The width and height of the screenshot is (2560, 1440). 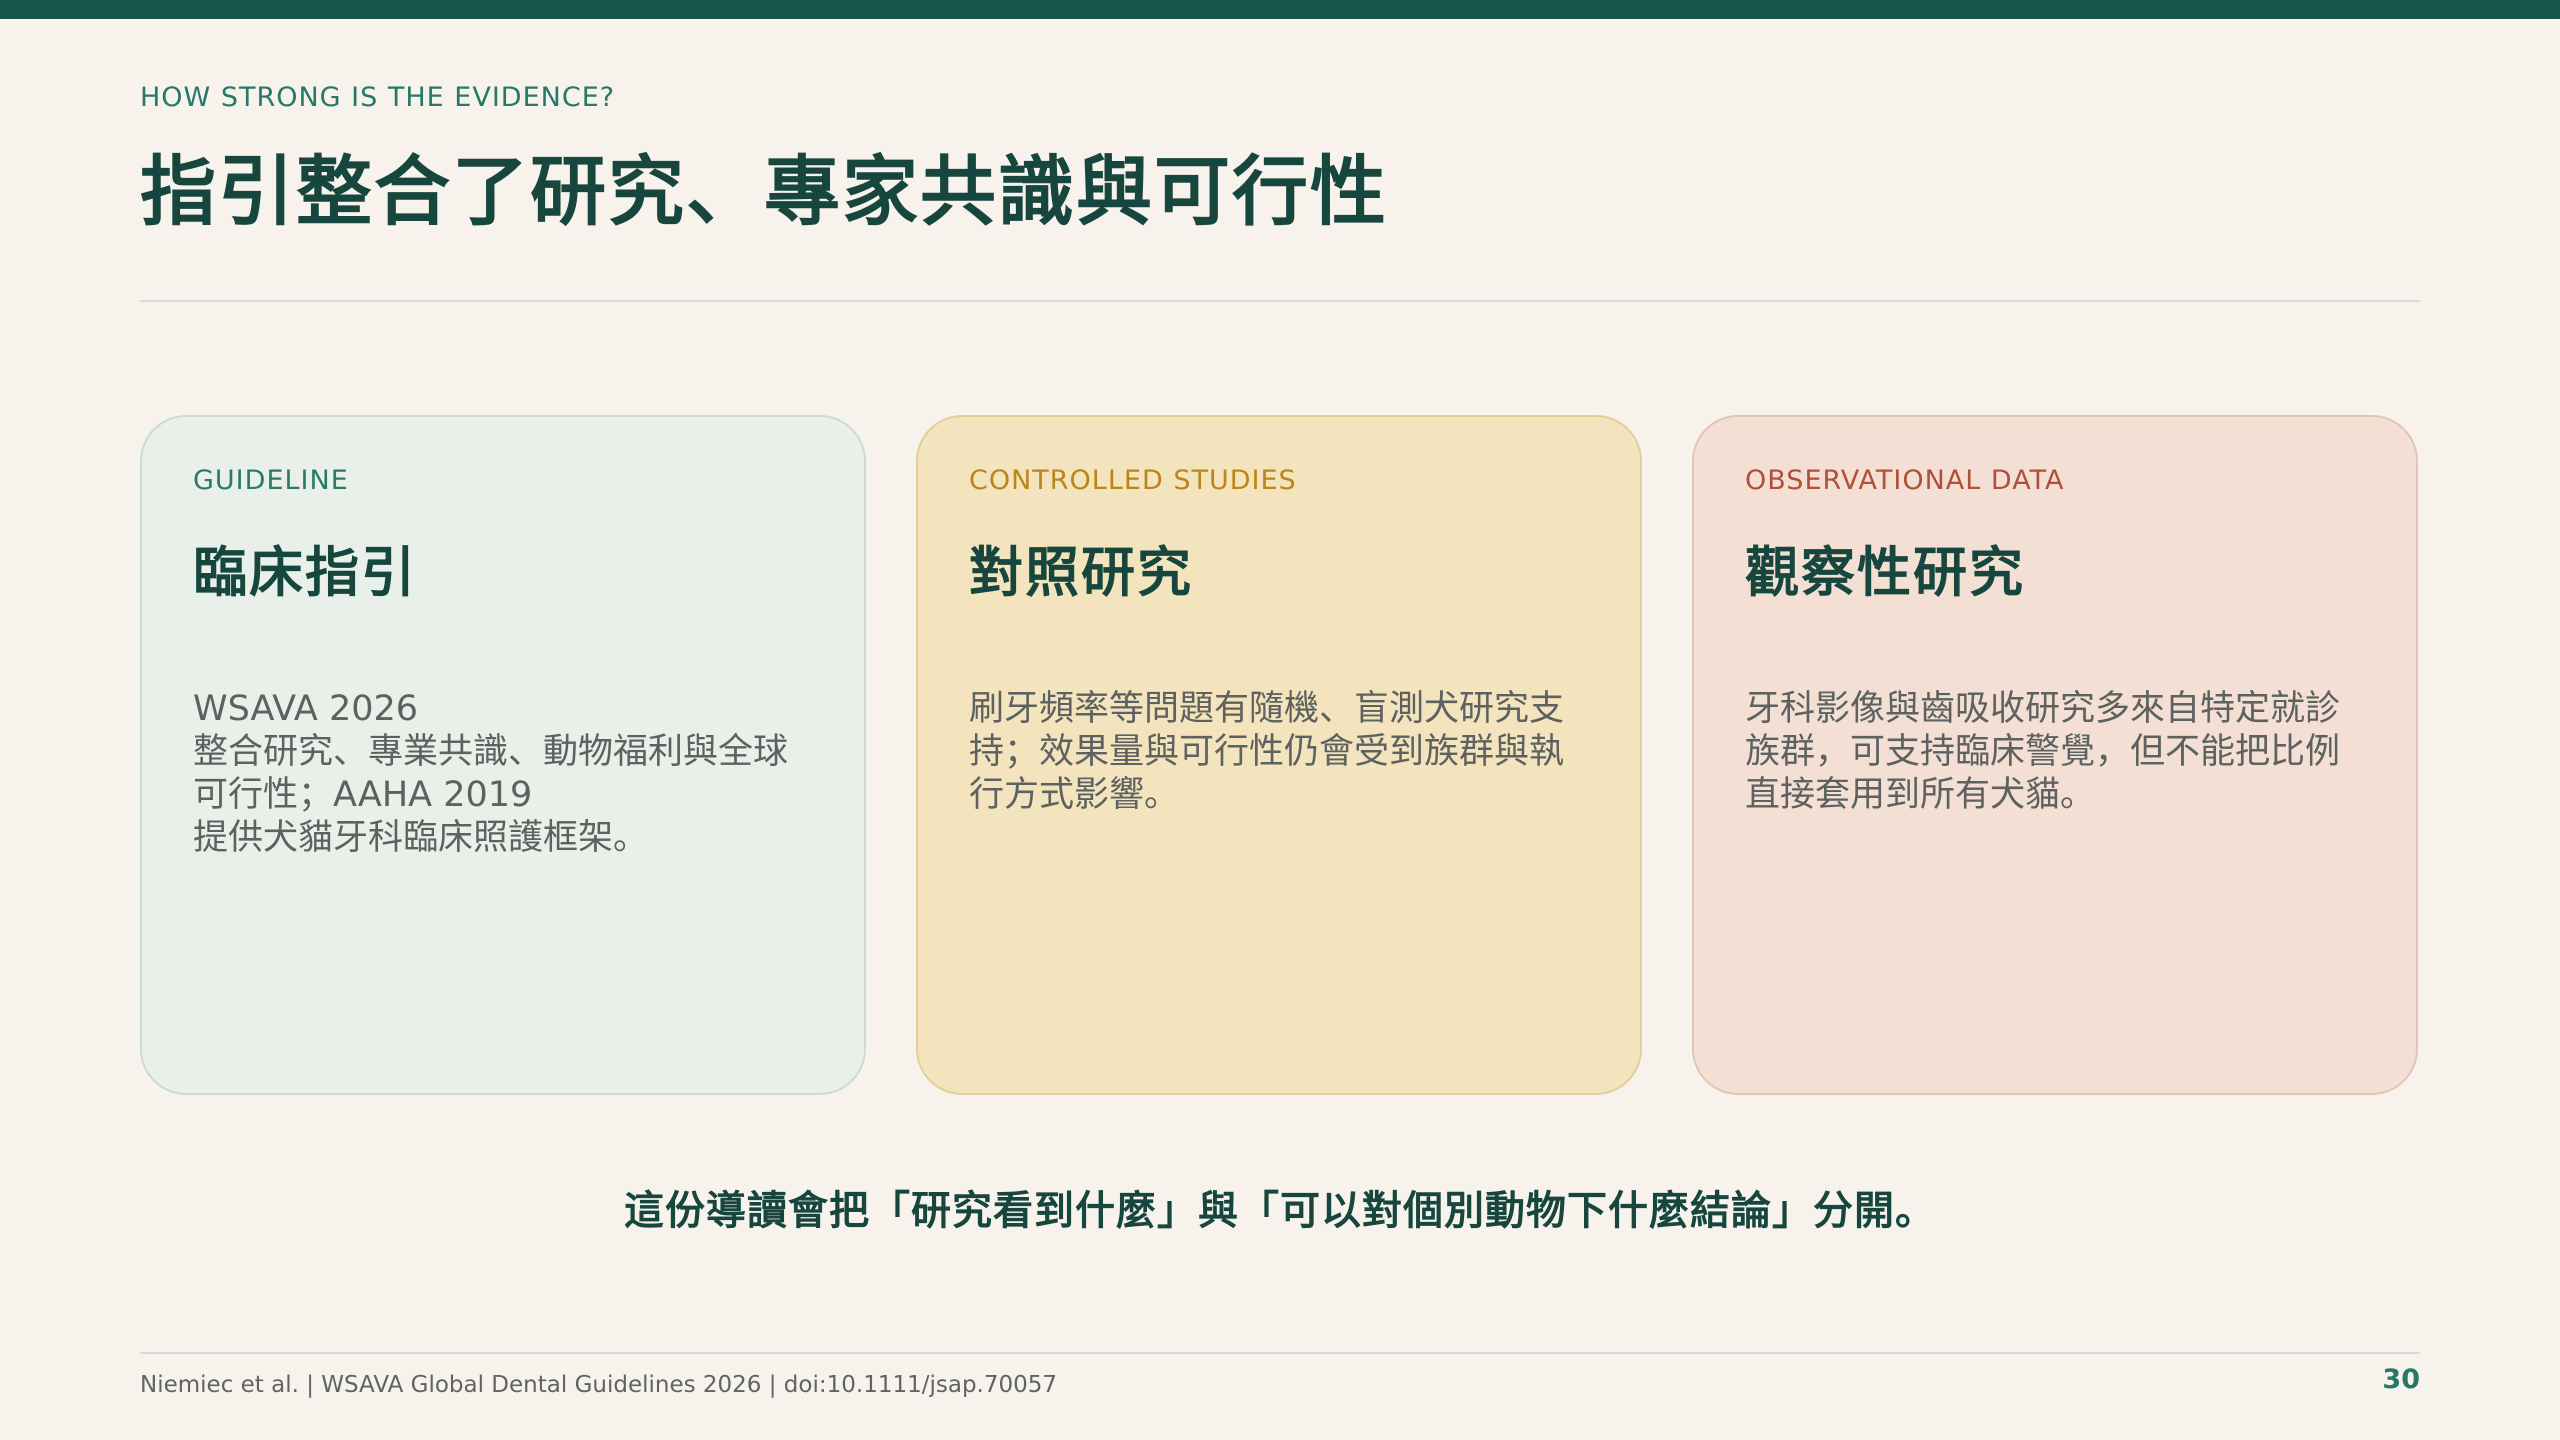 I want to click on footer-divider, so click(x=1280, y=1353).